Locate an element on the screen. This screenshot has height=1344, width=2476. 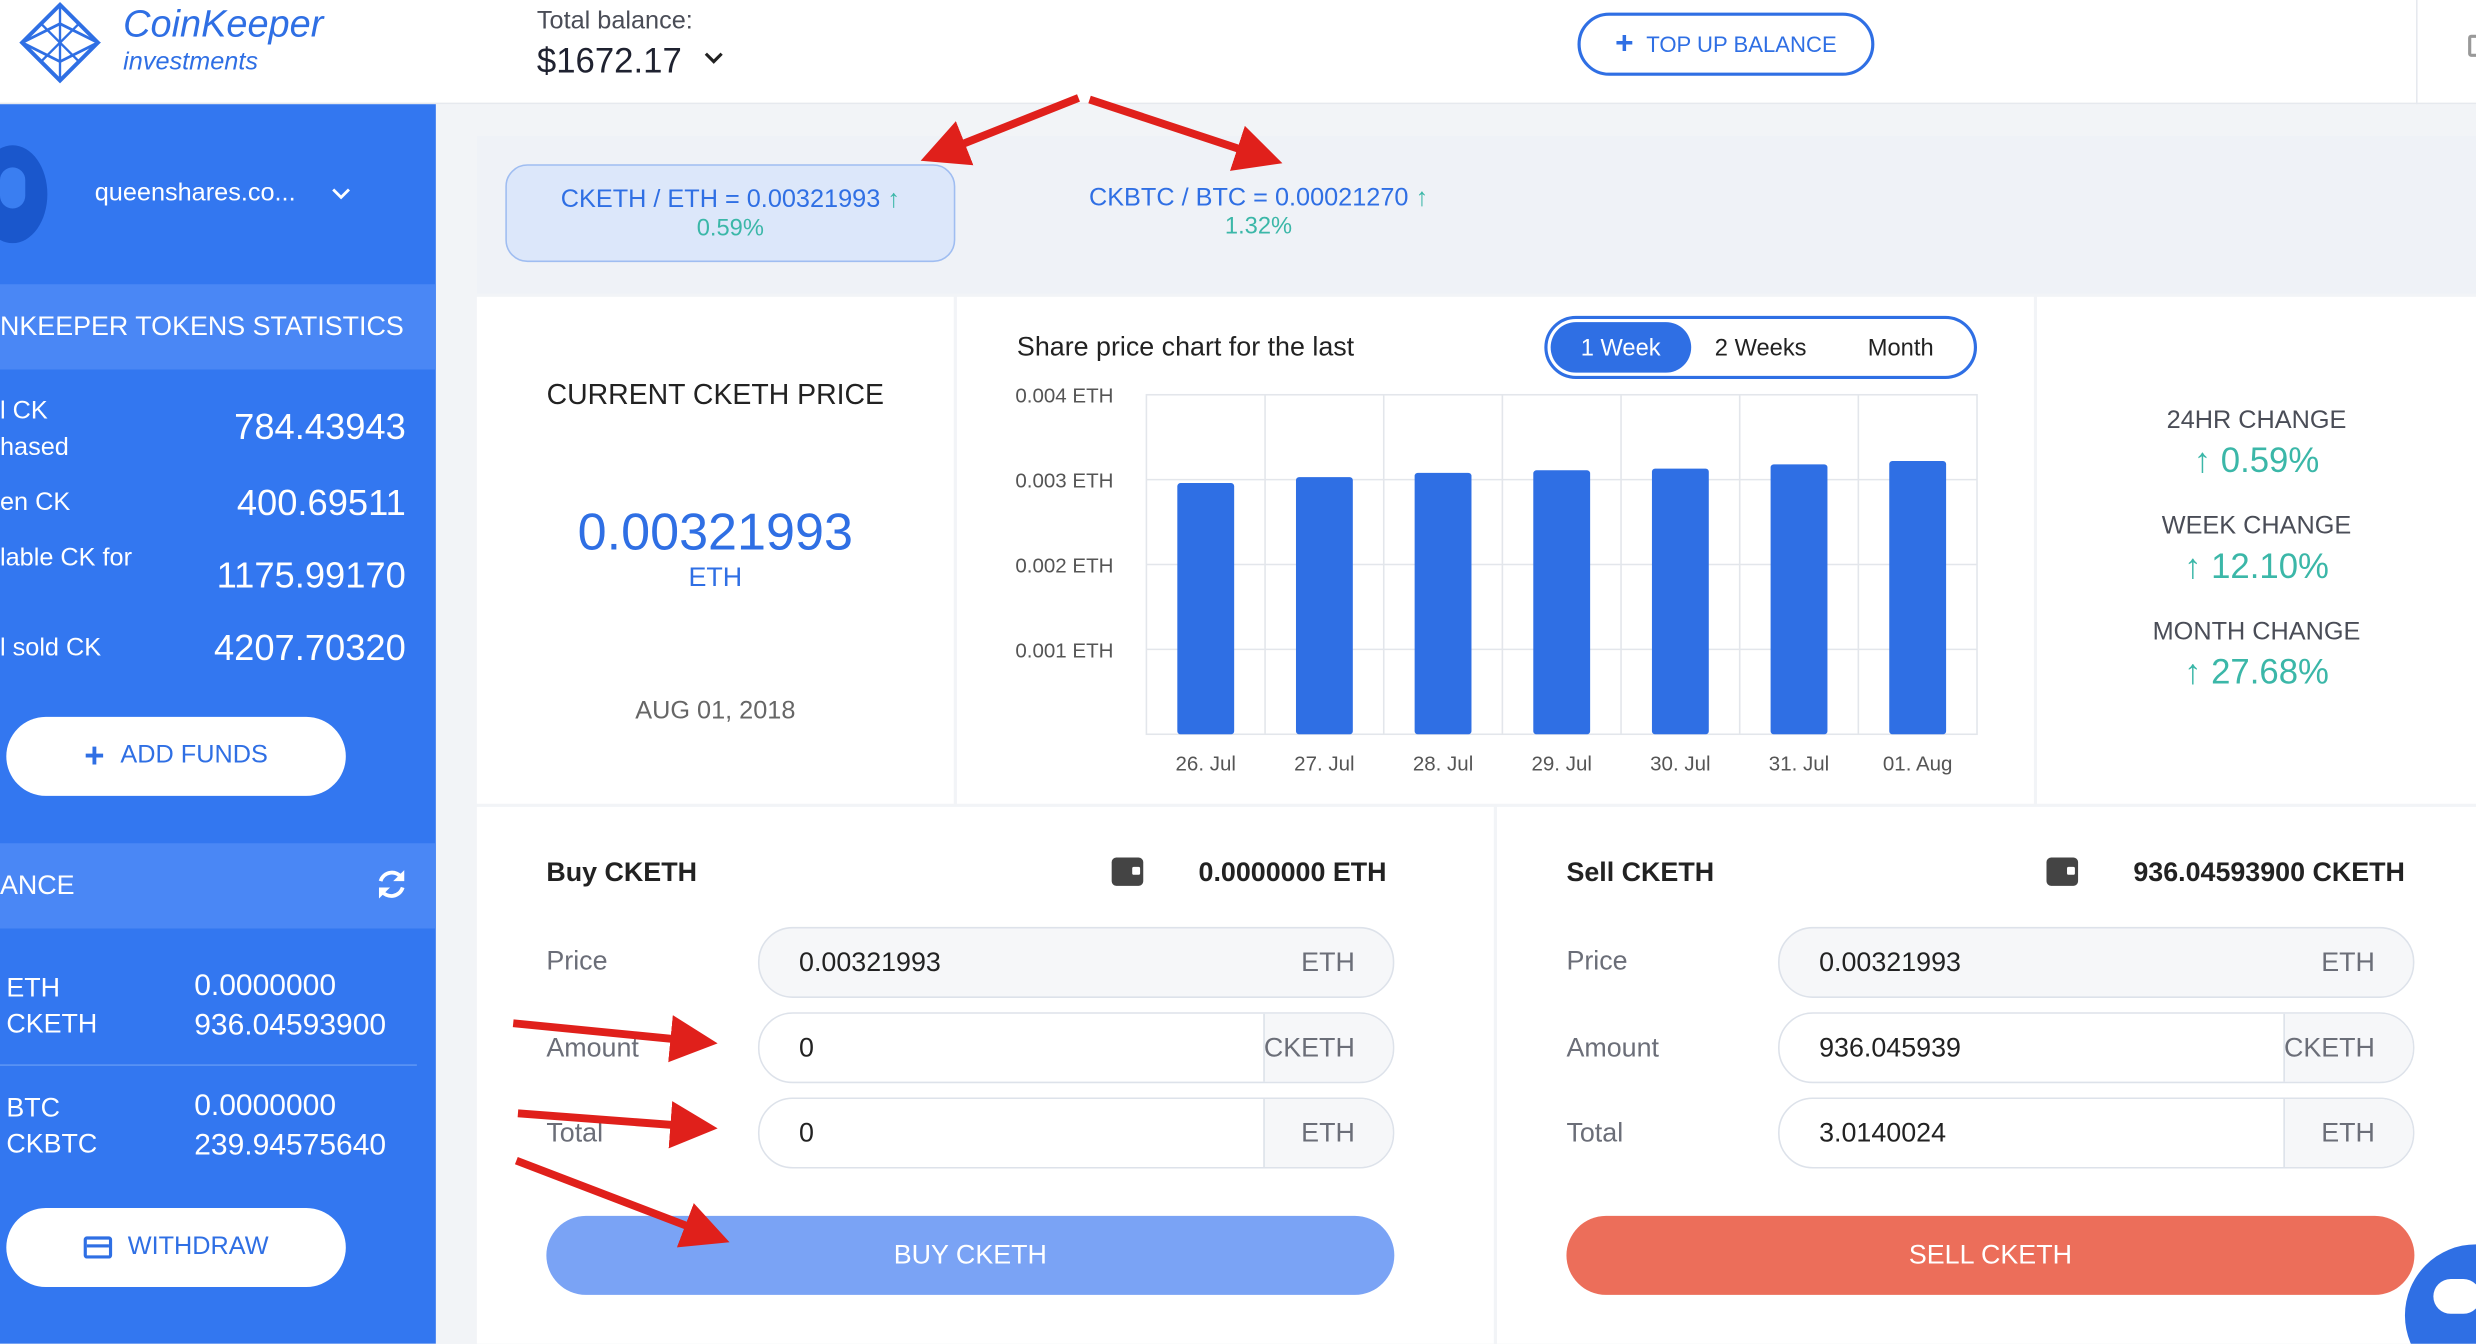
balance-value: 936.04593900 is located at coordinates (290, 1026).